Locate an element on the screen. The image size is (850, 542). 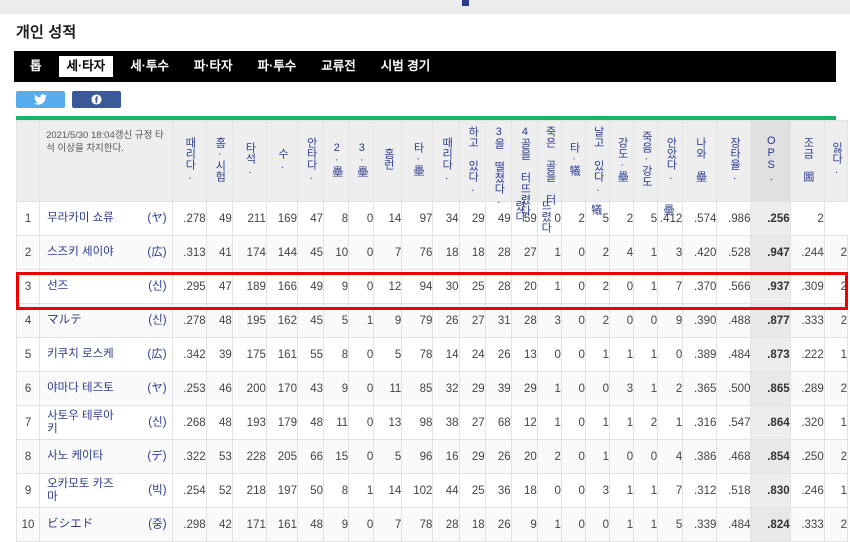
row-rank: 3 is located at coordinates (28, 286).